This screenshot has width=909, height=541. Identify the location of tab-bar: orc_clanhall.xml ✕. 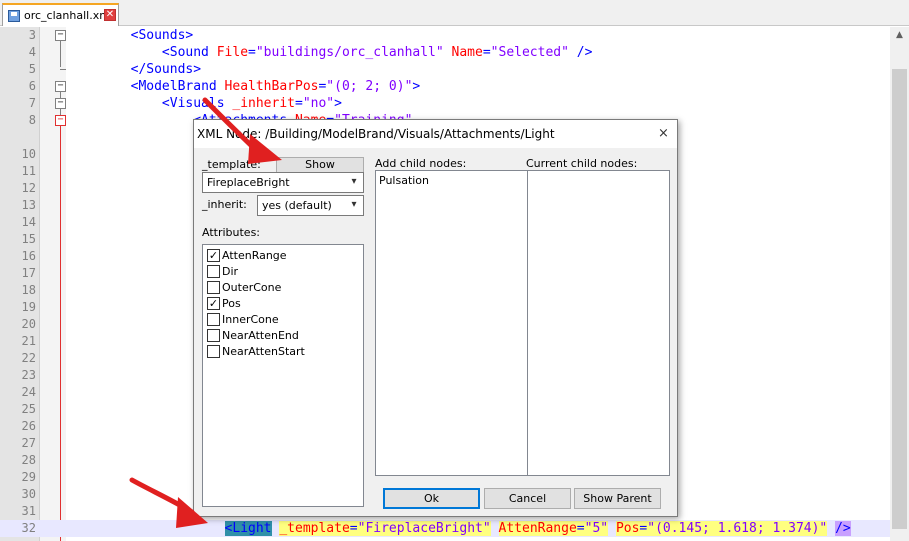
(454, 13).